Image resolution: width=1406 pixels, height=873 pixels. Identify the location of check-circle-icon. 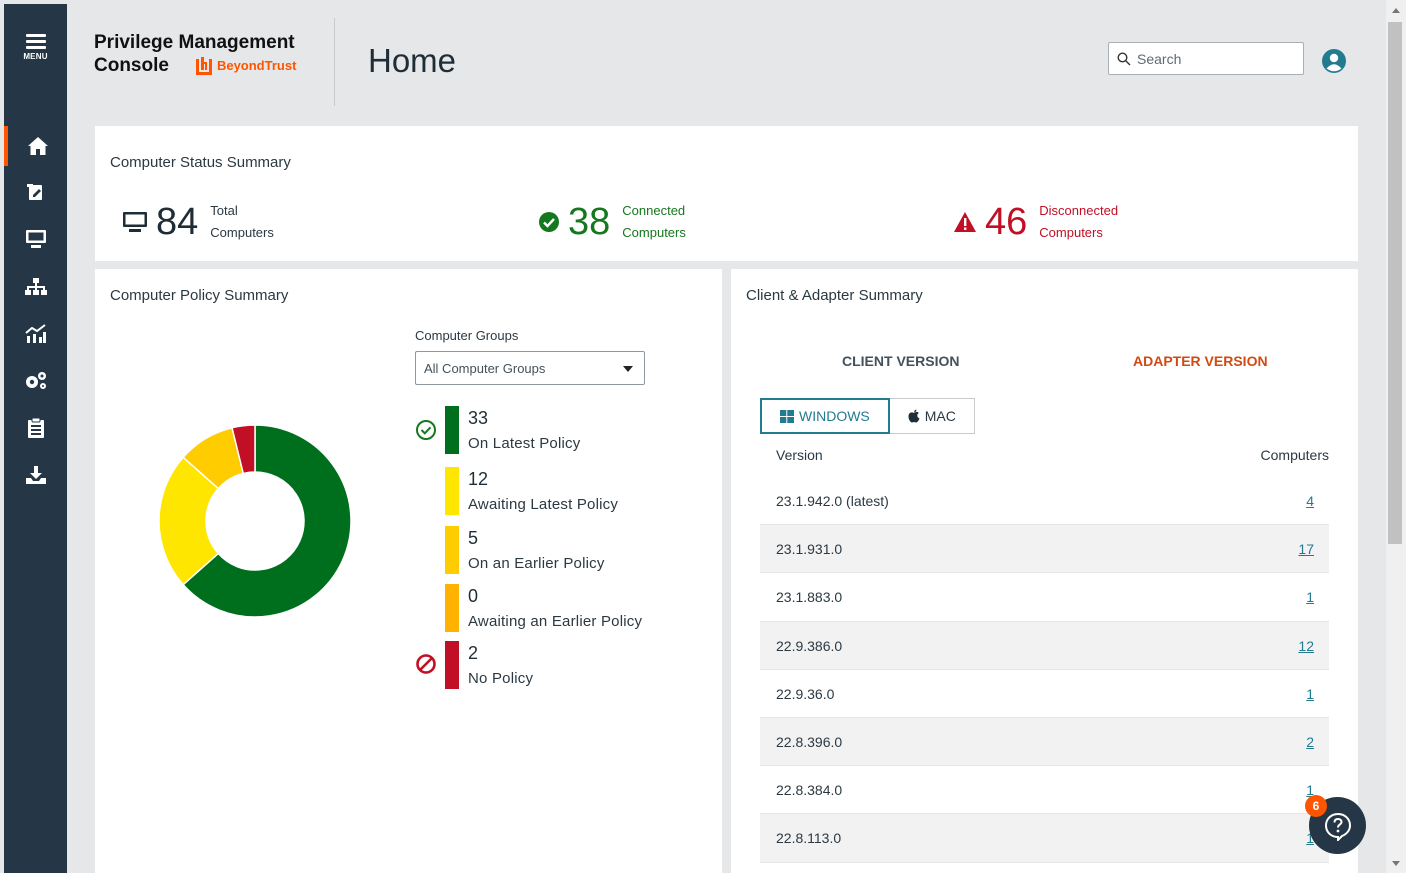
(549, 222).